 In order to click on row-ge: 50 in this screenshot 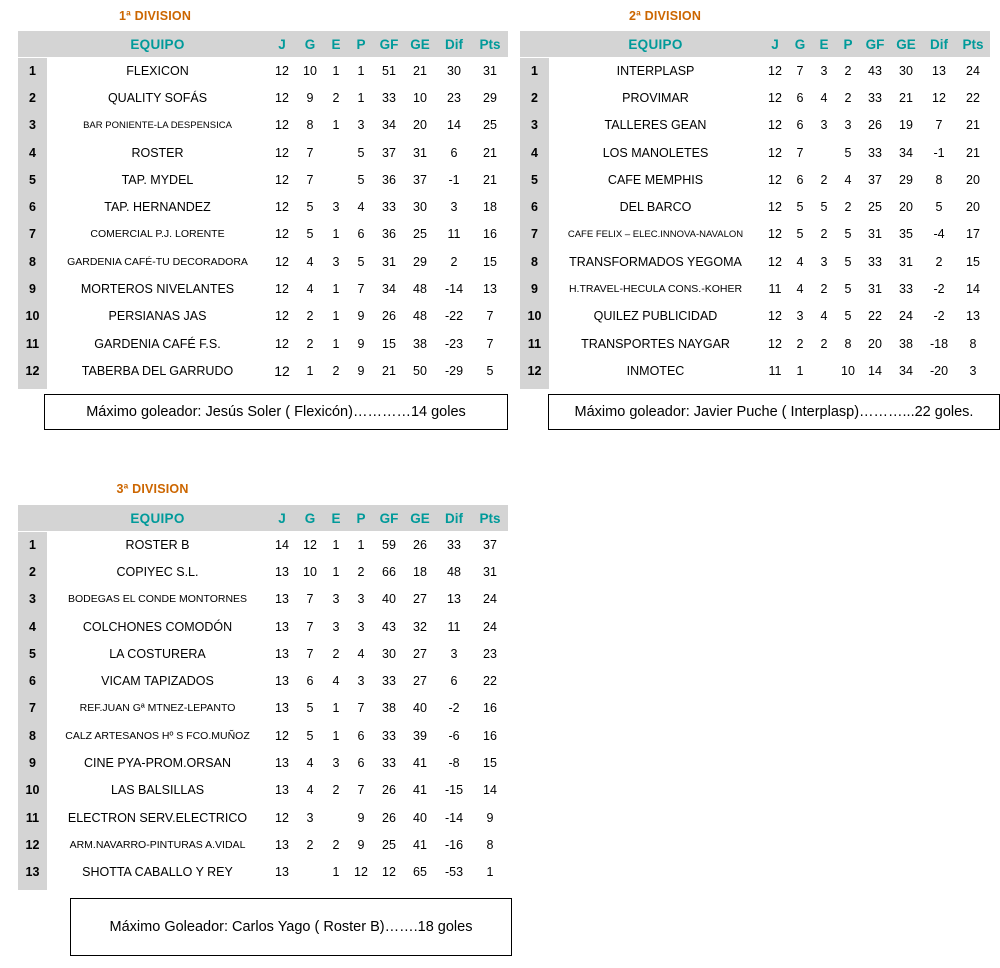, I will do `click(420, 370)`.